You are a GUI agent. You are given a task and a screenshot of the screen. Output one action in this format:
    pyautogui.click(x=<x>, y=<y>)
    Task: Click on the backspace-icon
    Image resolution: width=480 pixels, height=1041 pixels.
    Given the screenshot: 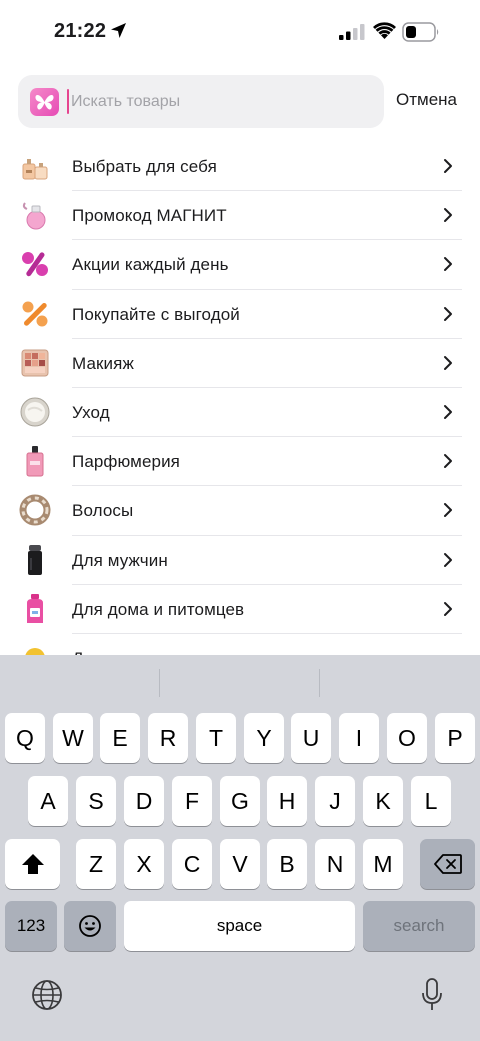 What is the action you would take?
    pyautogui.click(x=447, y=864)
    